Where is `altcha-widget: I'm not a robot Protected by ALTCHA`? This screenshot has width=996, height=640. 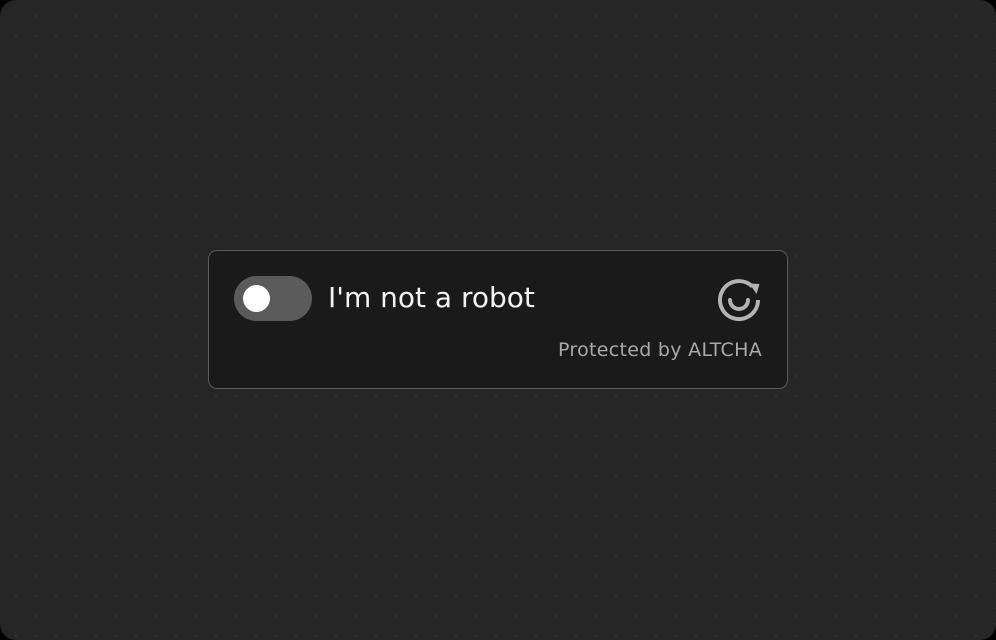
altcha-widget: I'm not a robot Protected by ALTCHA is located at coordinates (498, 319).